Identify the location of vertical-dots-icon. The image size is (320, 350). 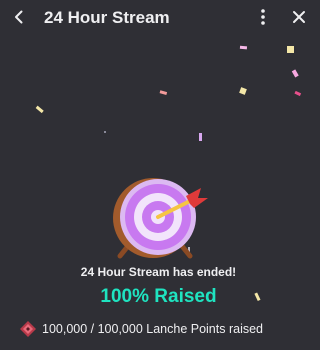
(263, 17).